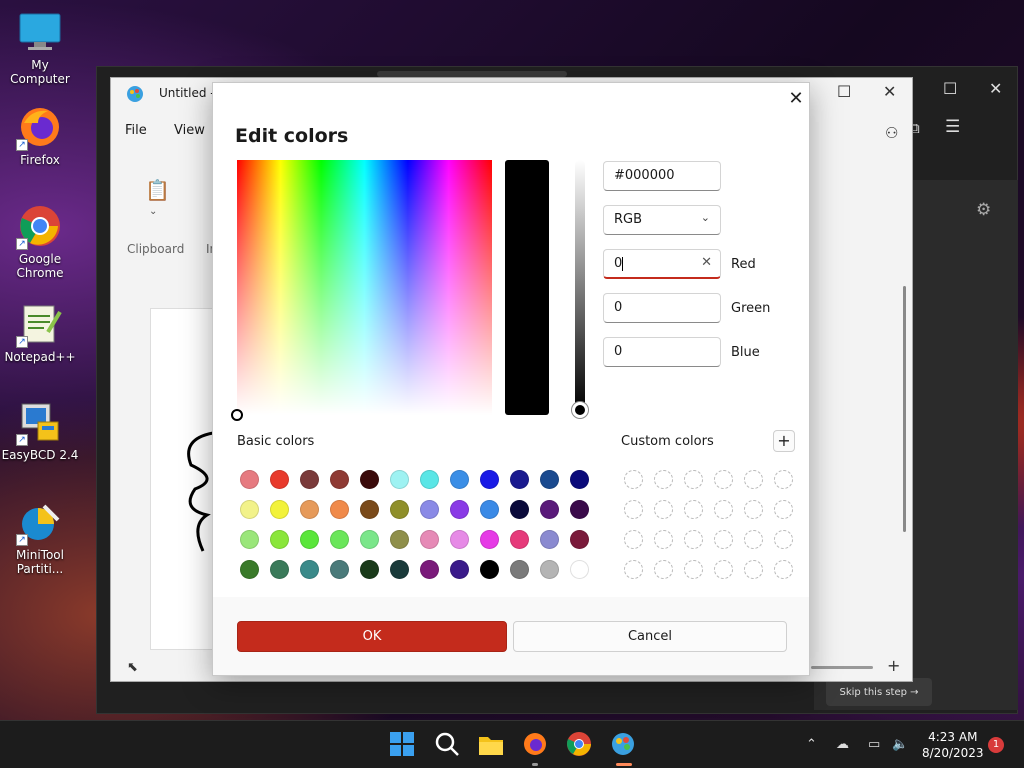 This screenshot has width=1024, height=768. What do you see at coordinates (891, 133) in the screenshot?
I see `share-icon: ⚇` at bounding box center [891, 133].